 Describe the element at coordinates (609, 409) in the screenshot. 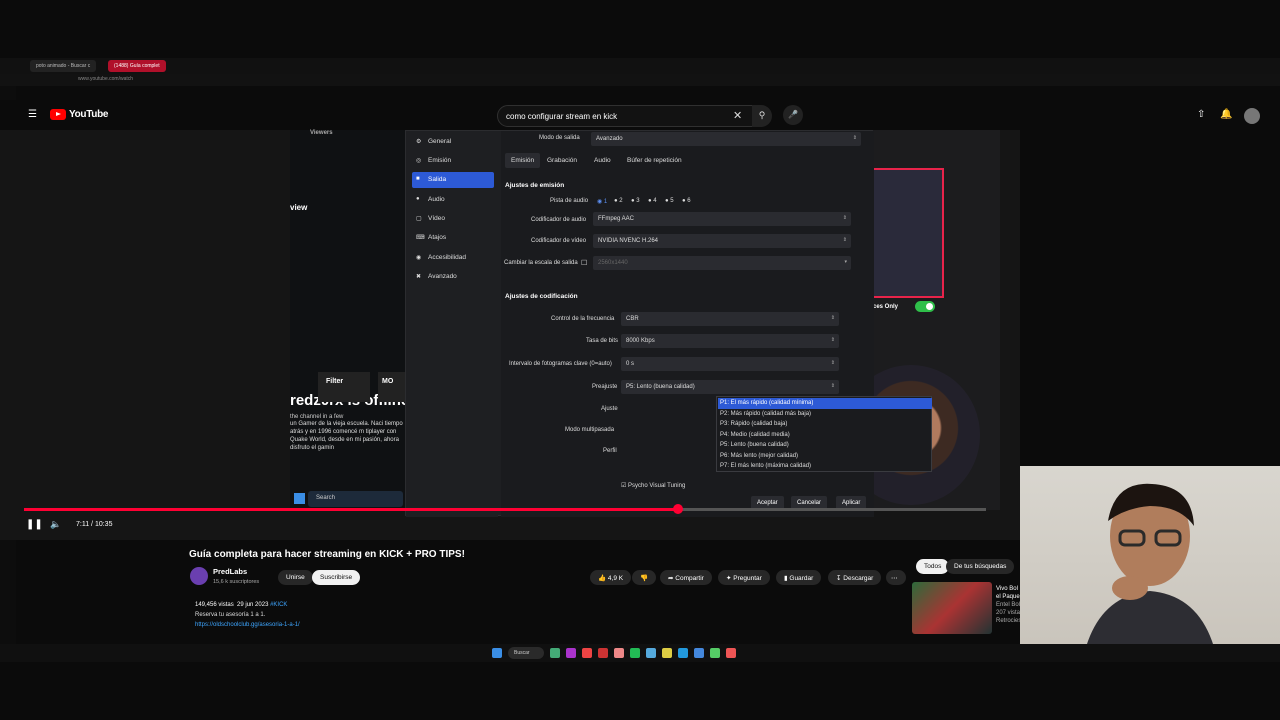

I see `tuning-label: Ajuste` at that location.